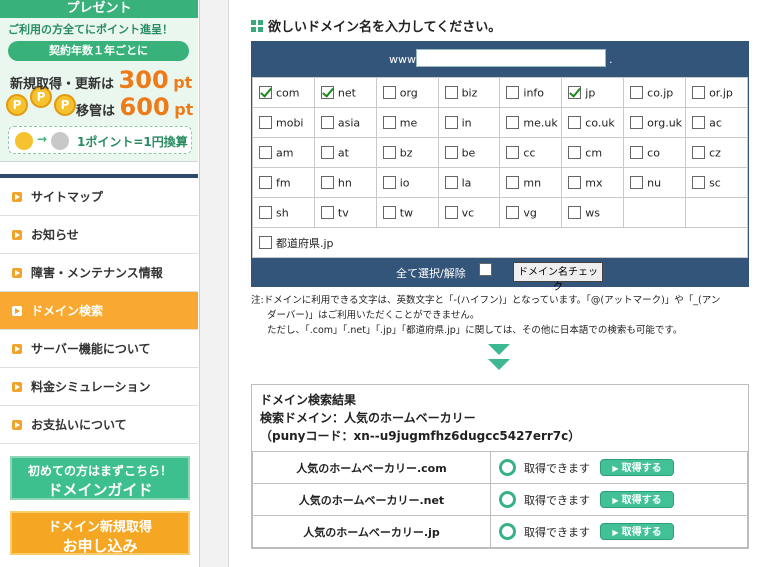 Image resolution: width=765 pixels, height=567 pixels. I want to click on tld-cell: net, so click(345, 92).